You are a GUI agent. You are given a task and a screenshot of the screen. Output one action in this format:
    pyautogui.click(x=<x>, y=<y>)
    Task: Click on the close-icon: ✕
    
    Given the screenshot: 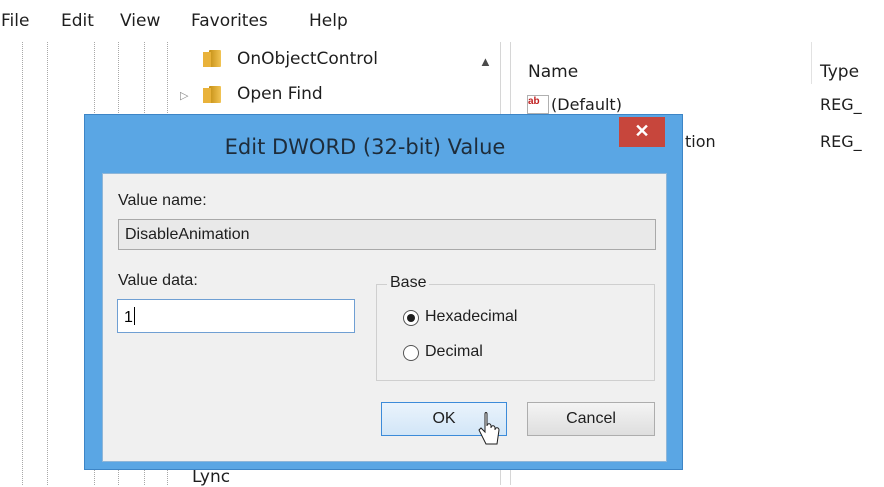 What is the action you would take?
    pyautogui.click(x=642, y=131)
    